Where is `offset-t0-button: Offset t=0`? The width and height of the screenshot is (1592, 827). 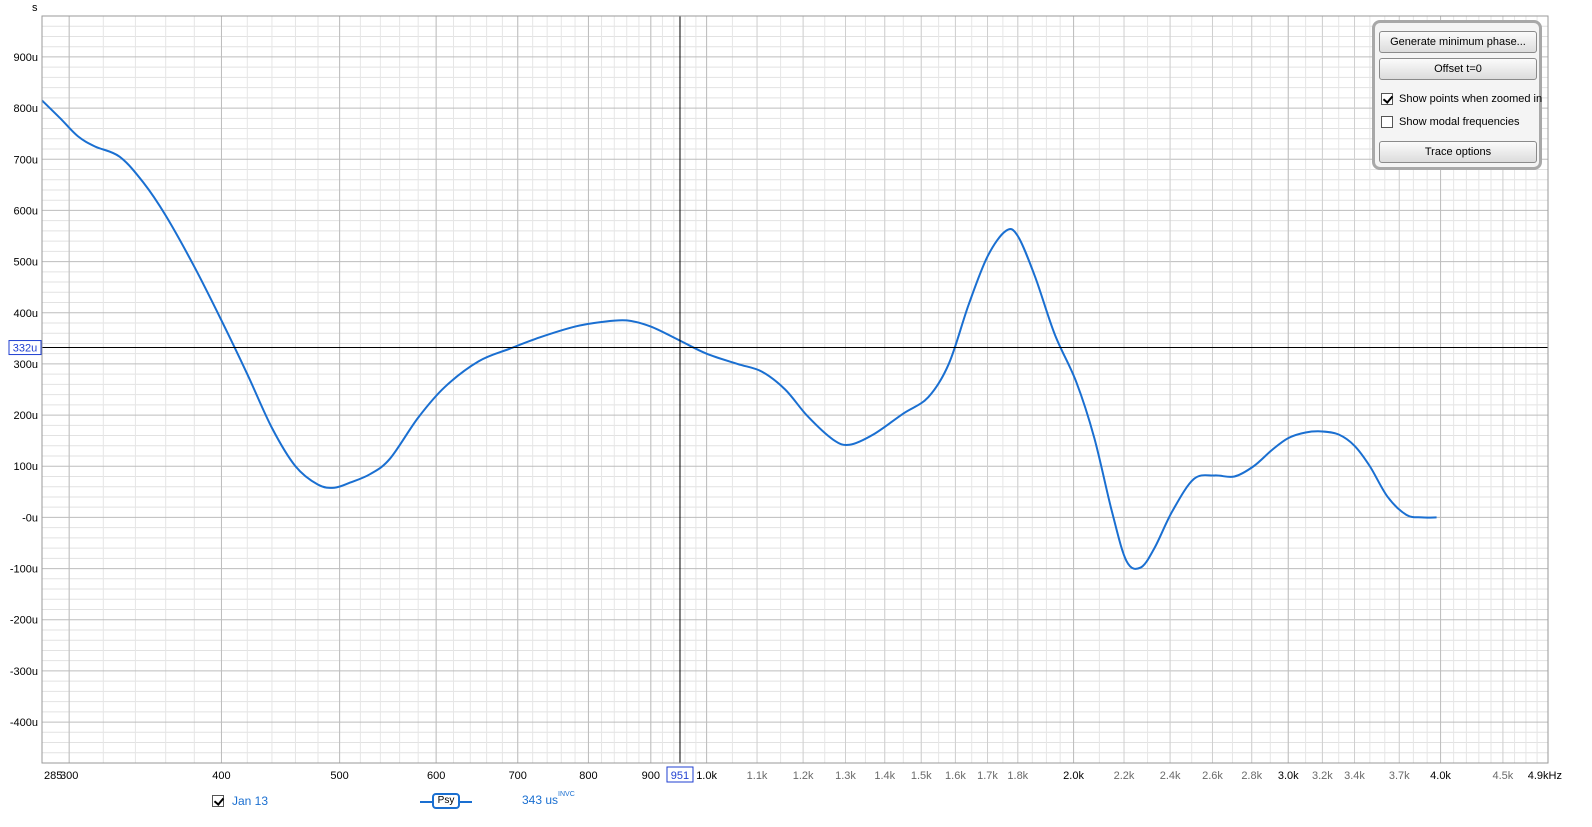 offset-t0-button: Offset t=0 is located at coordinates (1458, 69).